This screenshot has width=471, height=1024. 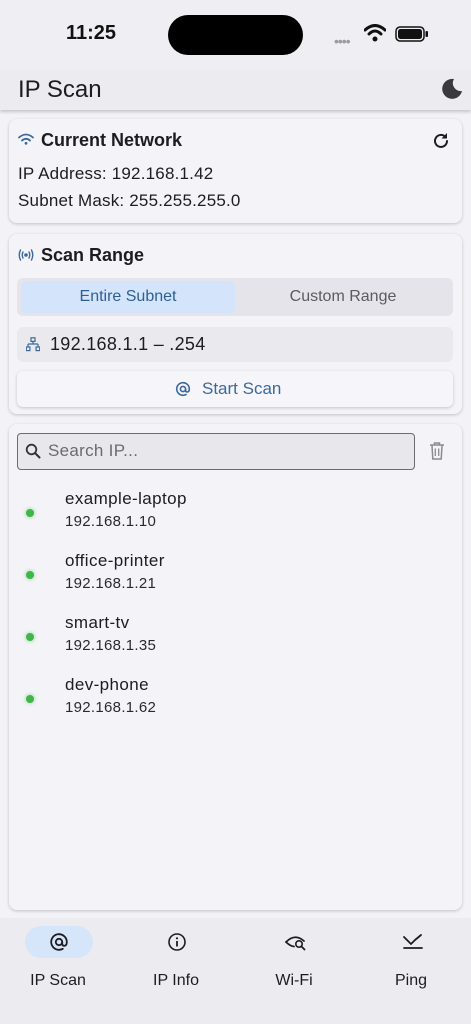 I want to click on app-bar: IP Scan, so click(x=235, y=90).